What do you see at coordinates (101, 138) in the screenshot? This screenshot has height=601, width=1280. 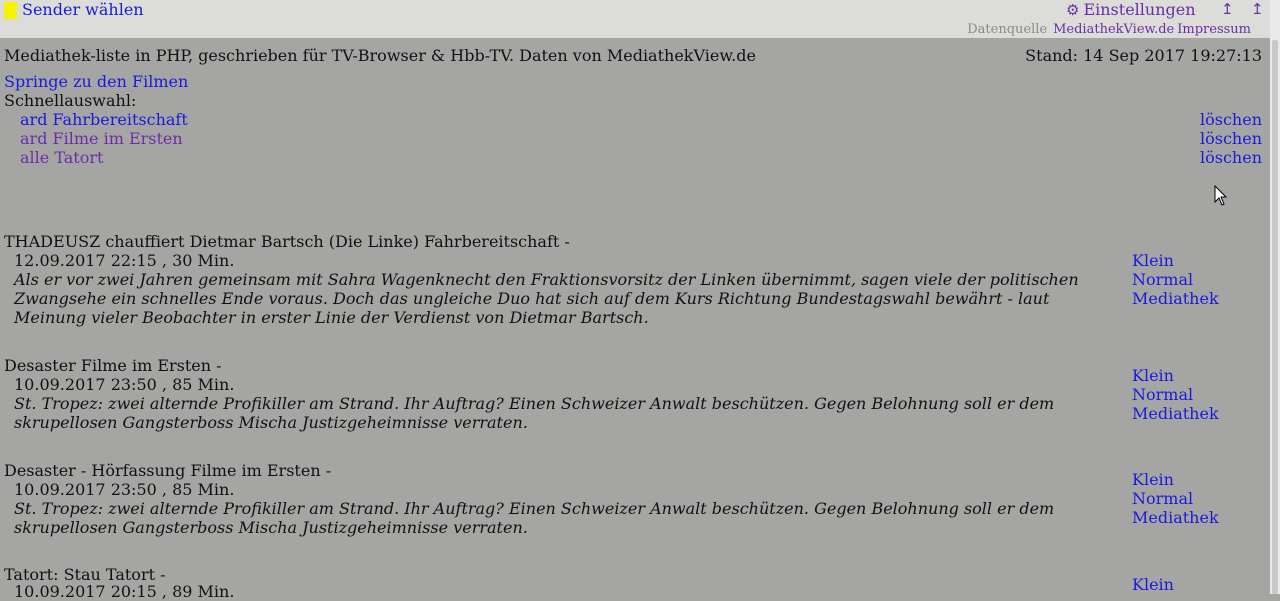 I see `quick-select-item: ard Filme im Ersten` at bounding box center [101, 138].